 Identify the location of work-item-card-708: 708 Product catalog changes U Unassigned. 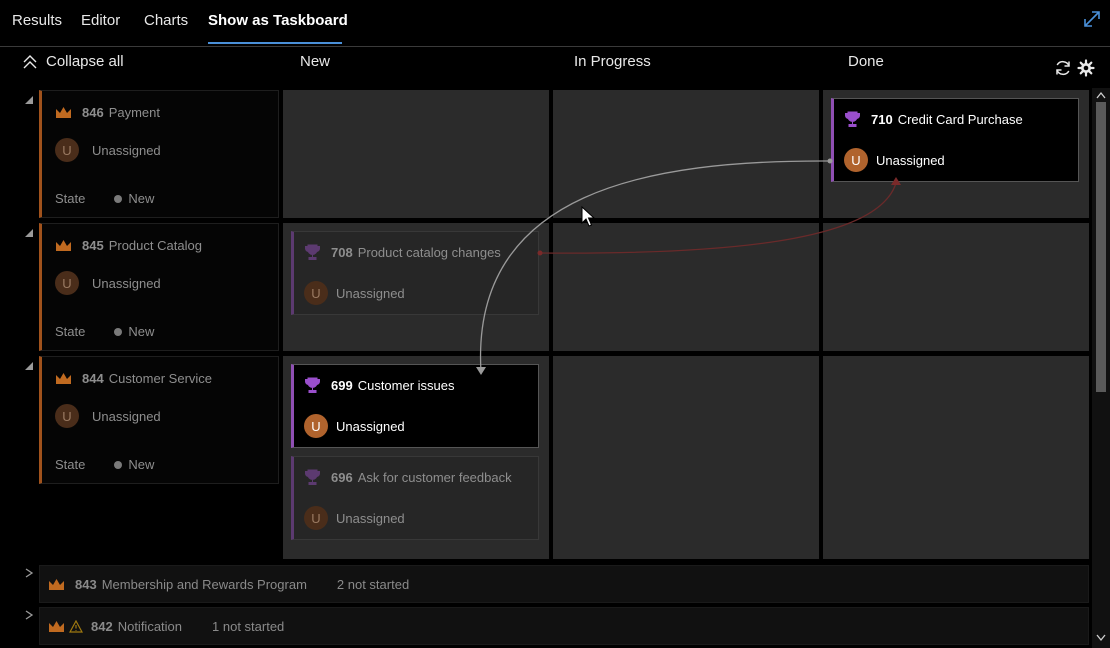
(415, 273).